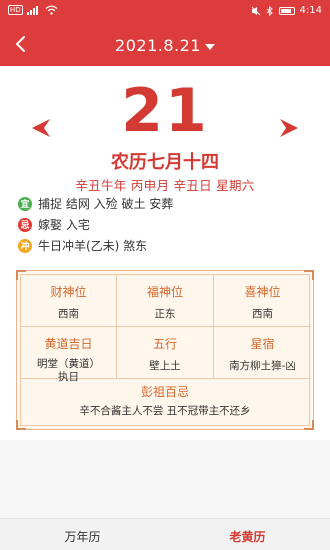 The image size is (330, 550). What do you see at coordinates (106, 204) in the screenshot?
I see `yi-text: 捕捉 结网 入殓 破土 安葬` at bounding box center [106, 204].